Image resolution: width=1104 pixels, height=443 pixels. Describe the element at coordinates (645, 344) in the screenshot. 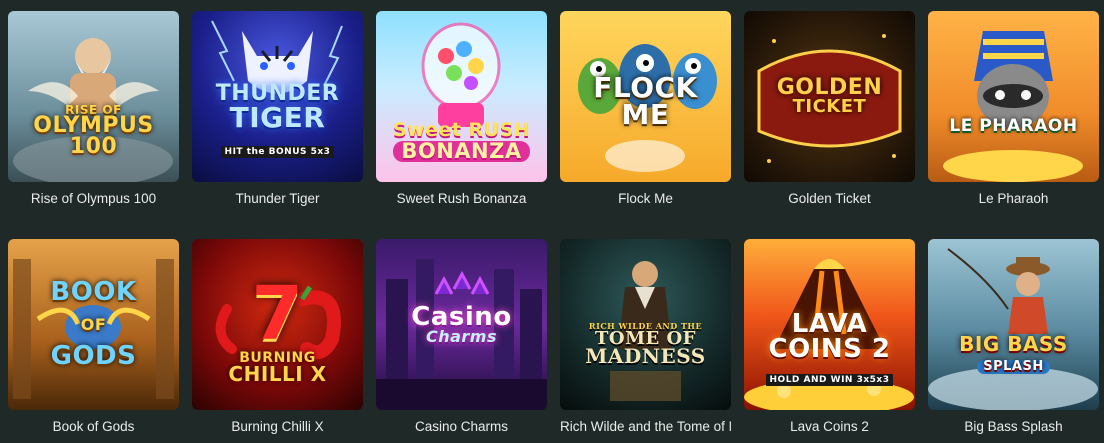

I see `game-logo: RICH WILDE AND THE TOME OF MADNESS` at that location.